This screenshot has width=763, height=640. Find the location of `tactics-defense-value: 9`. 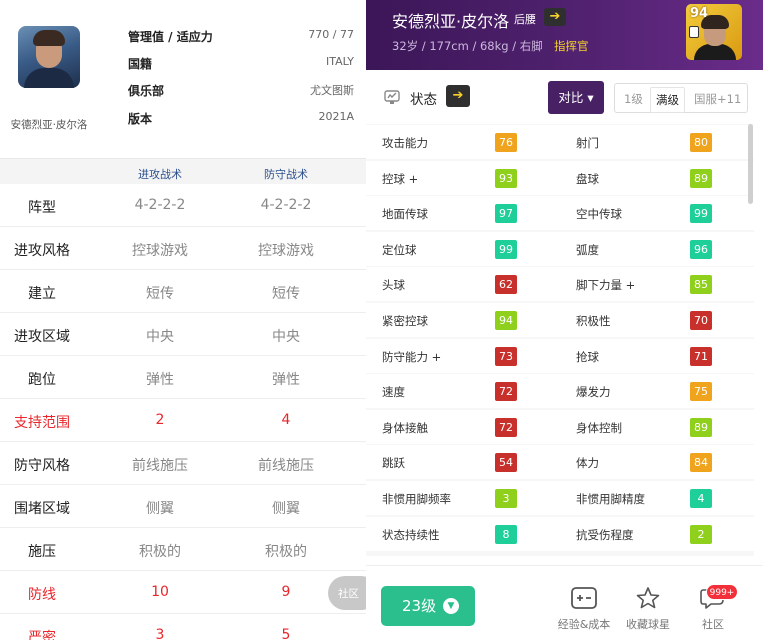

tactics-defense-value: 9 is located at coordinates (286, 592).